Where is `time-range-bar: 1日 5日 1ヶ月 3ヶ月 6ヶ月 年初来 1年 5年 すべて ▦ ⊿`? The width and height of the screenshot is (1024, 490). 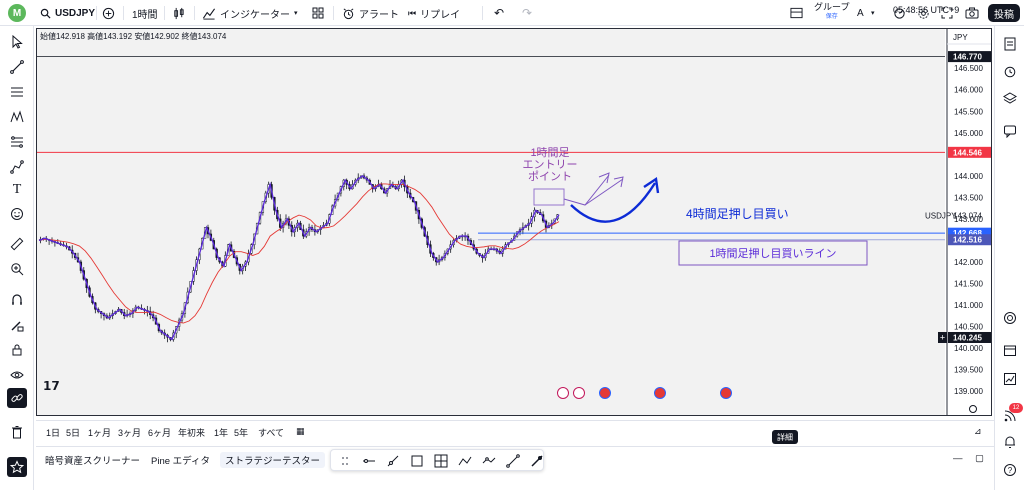 time-range-bar: 1日 5日 1ヶ月 3ヶ月 6ヶ月 年初来 1年 5年 すべて ▦ ⊿ is located at coordinates (515, 431).